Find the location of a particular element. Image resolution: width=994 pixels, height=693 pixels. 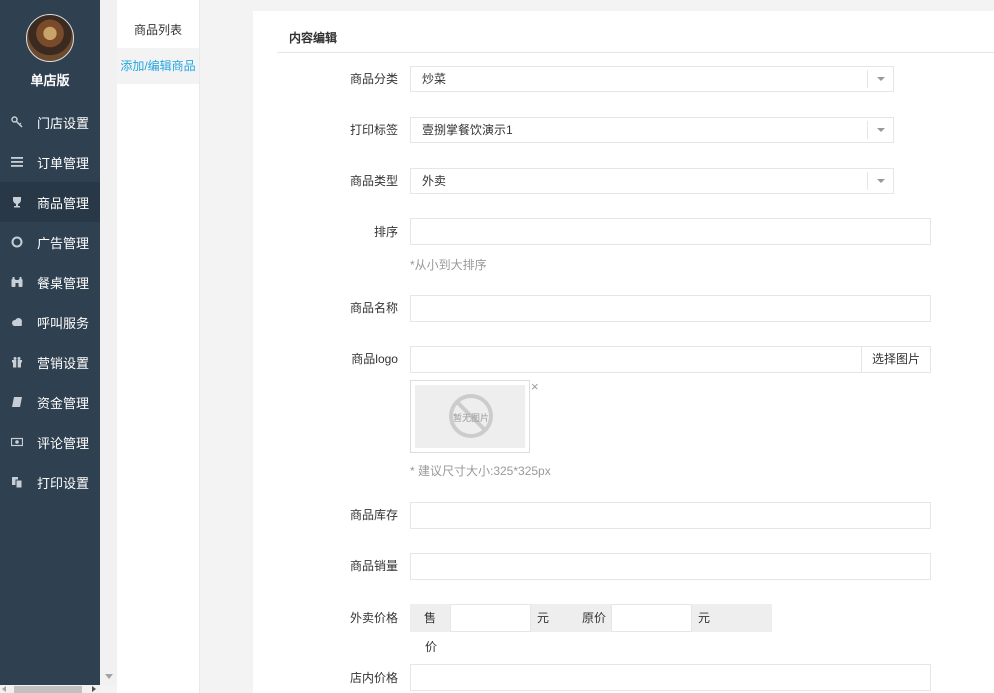

print-tag-select: 壹捌掌餐饮演示1 is located at coordinates (652, 130).